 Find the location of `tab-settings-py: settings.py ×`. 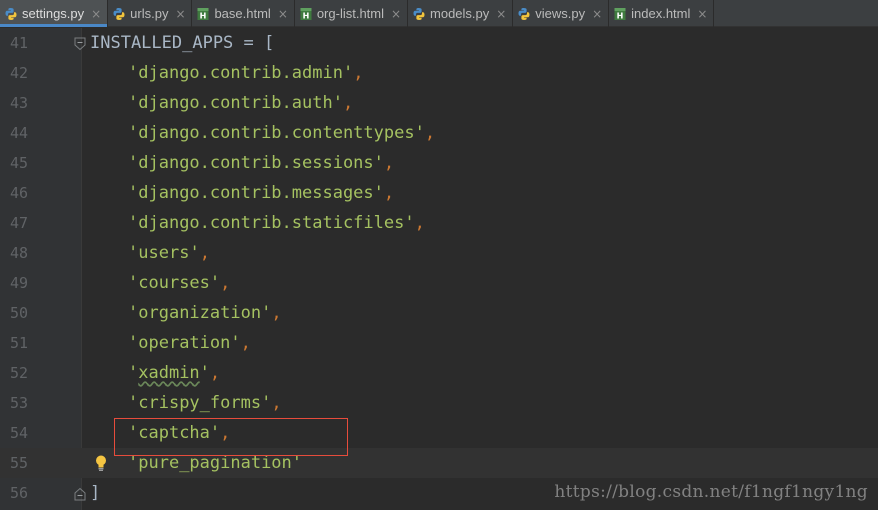

tab-settings-py: settings.py × is located at coordinates (54, 13).